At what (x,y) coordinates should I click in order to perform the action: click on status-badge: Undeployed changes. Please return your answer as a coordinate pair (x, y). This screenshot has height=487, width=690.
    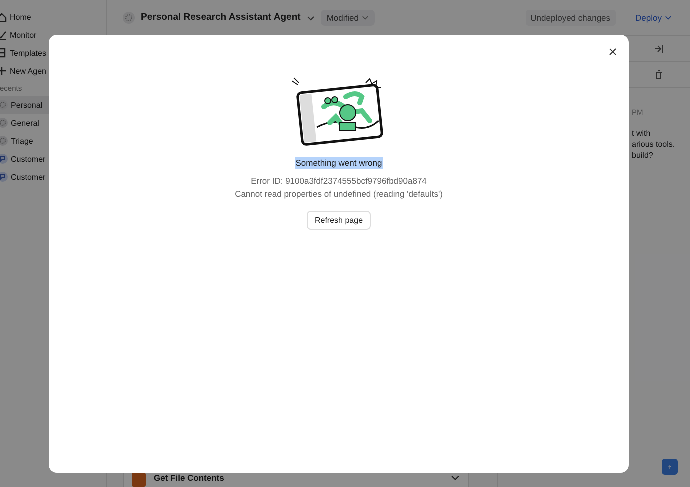
    Looking at the image, I should click on (571, 18).